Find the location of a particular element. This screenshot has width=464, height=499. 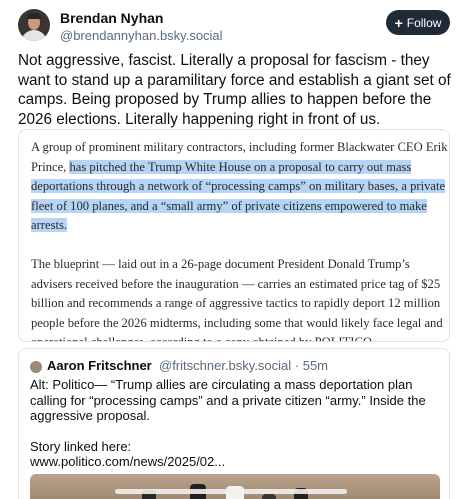

avatar-hair is located at coordinates (34, 16).